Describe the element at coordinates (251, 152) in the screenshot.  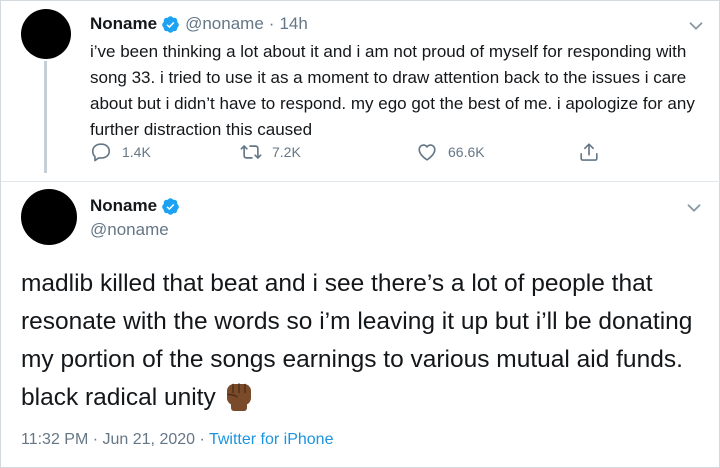
I see `retweet-icon` at that location.